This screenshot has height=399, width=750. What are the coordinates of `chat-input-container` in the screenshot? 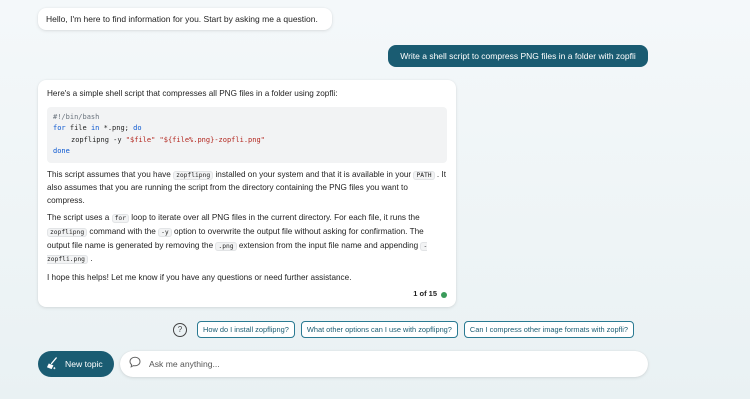 It's located at (384, 364).